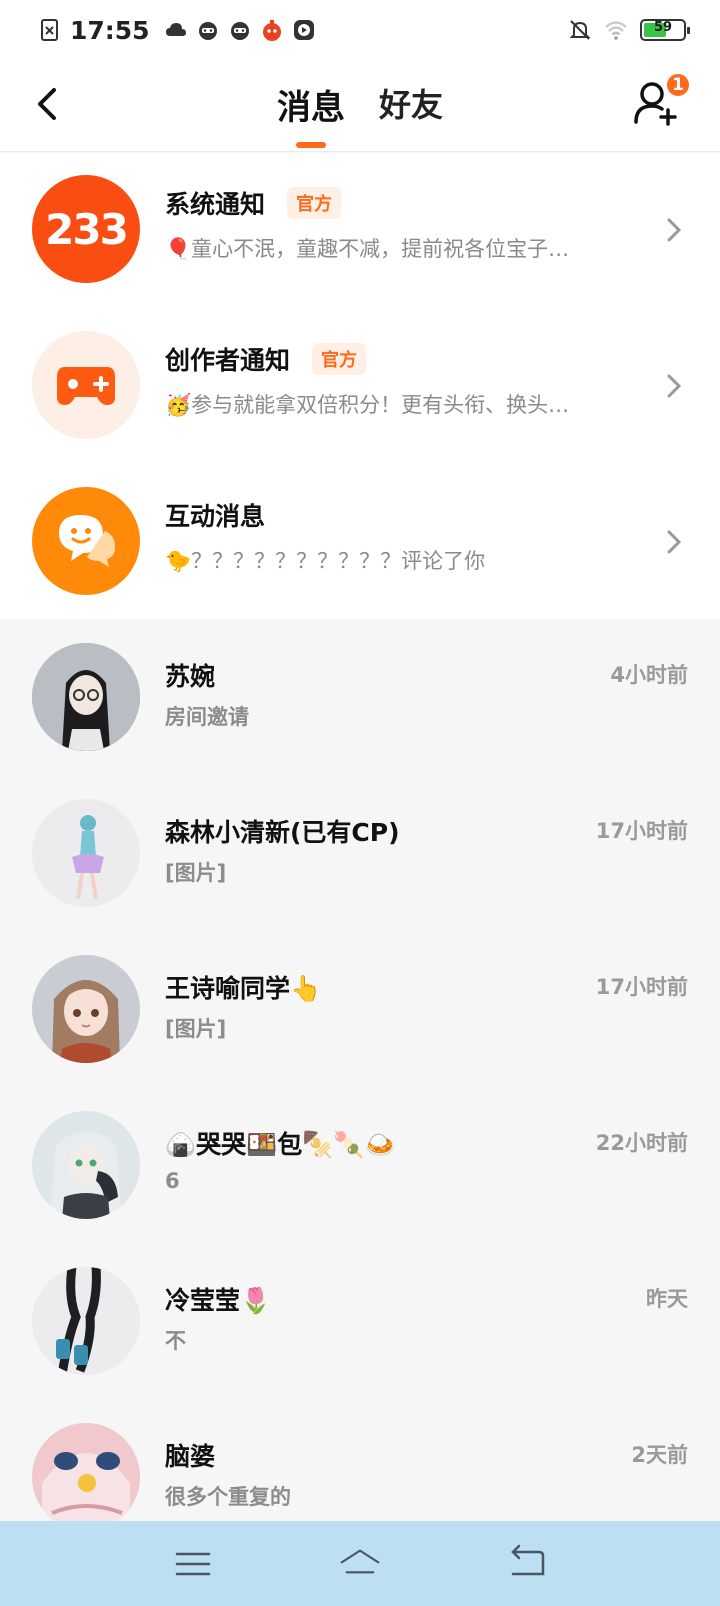 The height and width of the screenshot is (1606, 720). Describe the element at coordinates (649, 675) in the screenshot. I see `conversation-time: 4小时前` at that location.